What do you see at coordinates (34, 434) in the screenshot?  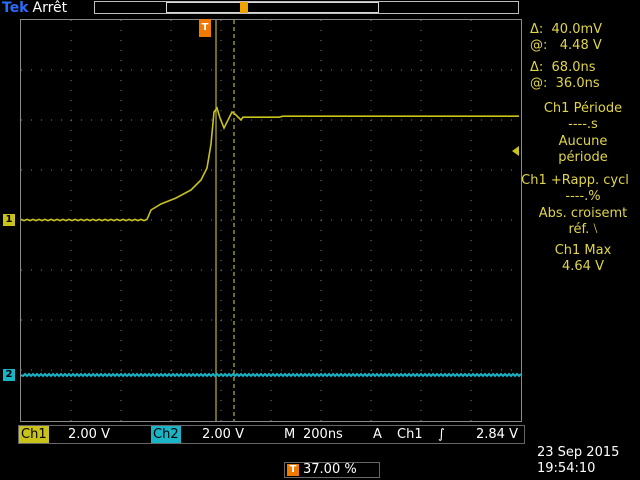 I see `ch1-label: Ch1` at bounding box center [34, 434].